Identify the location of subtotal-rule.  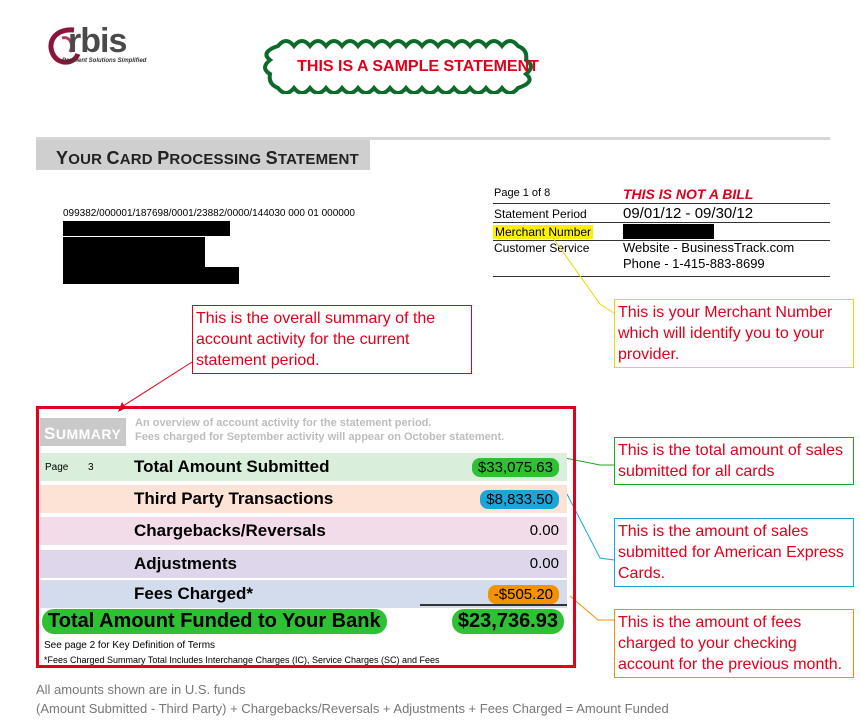
(493, 605).